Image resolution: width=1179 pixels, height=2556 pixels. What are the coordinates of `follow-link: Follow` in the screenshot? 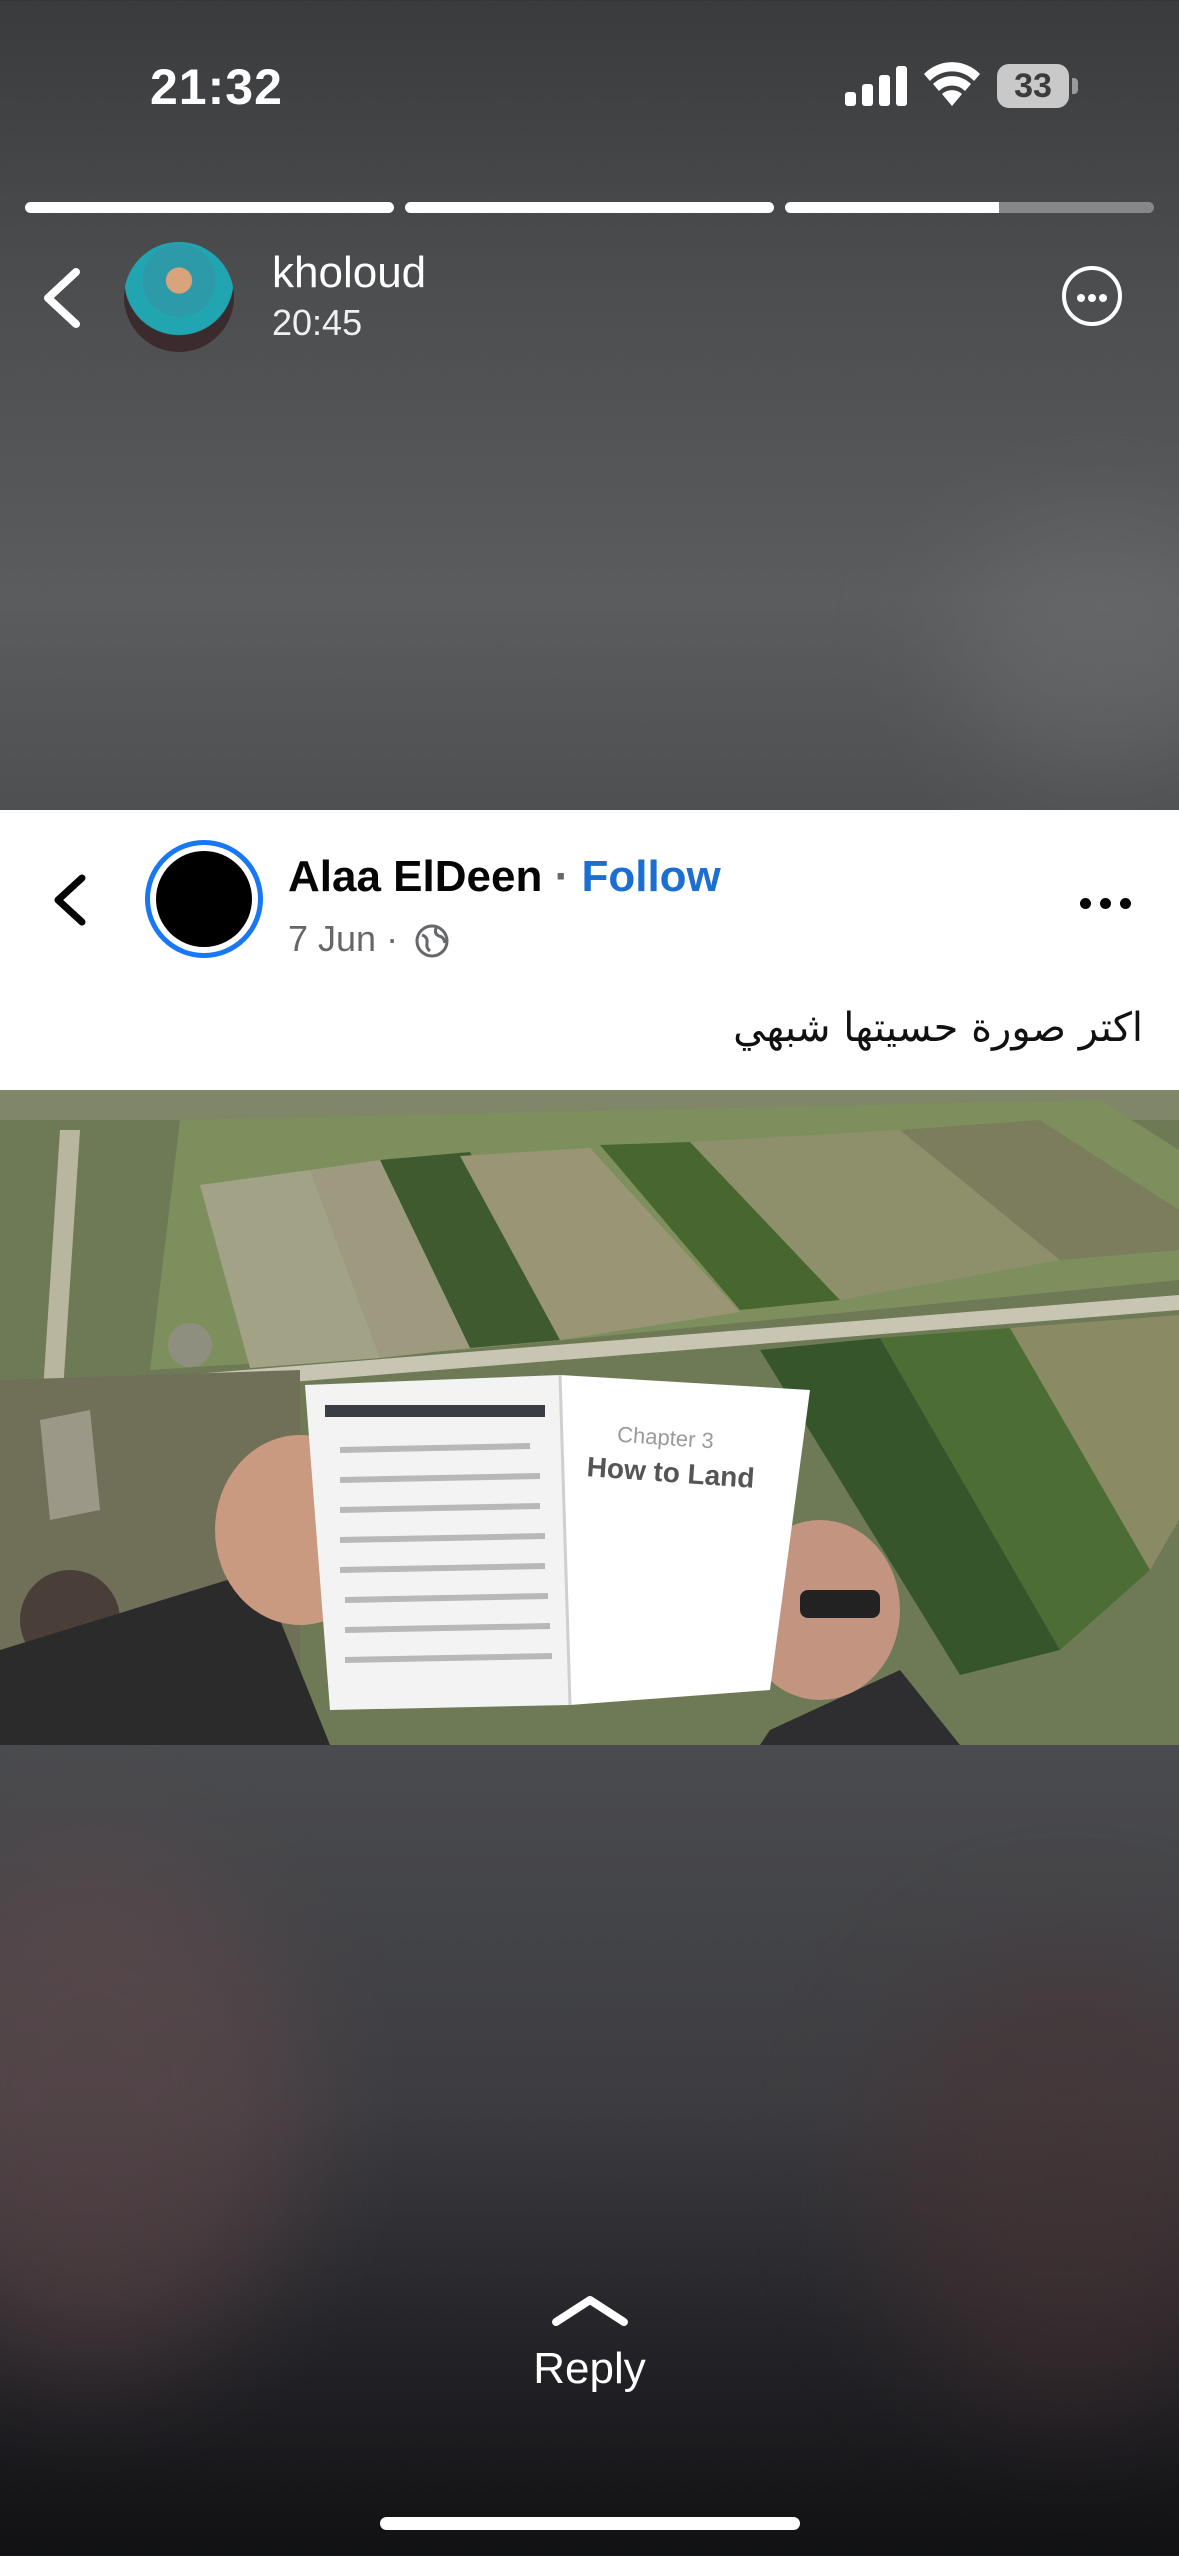 It's located at (651, 876).